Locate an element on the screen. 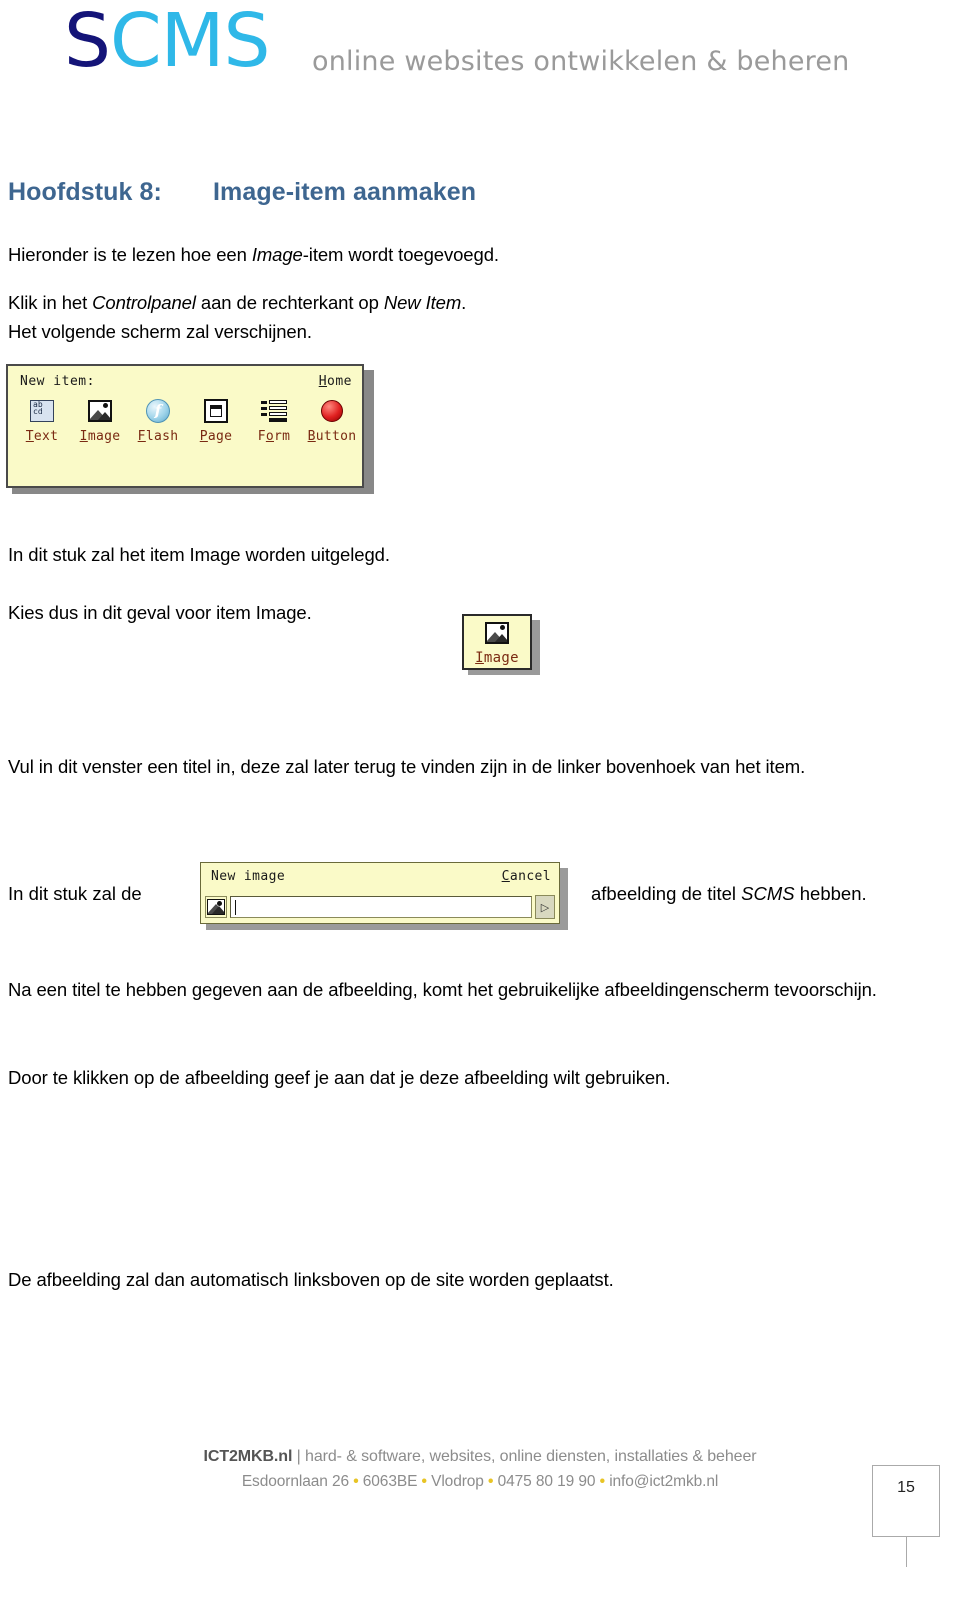  toolbar-item-flash: Flash is located at coordinates (158, 420).